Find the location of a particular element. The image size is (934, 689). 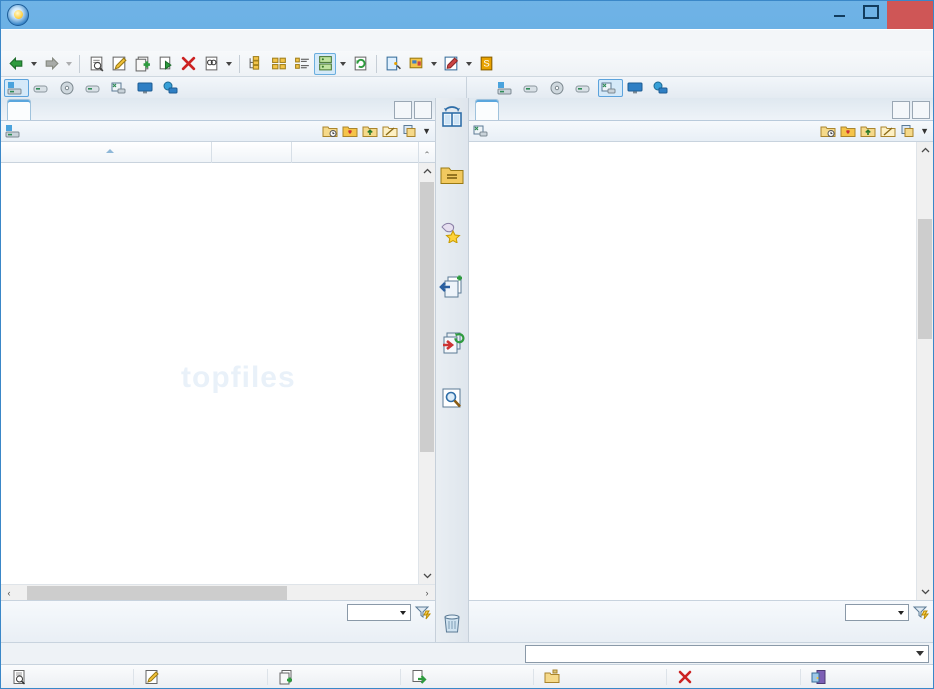

left-col-name is located at coordinates (106, 152).